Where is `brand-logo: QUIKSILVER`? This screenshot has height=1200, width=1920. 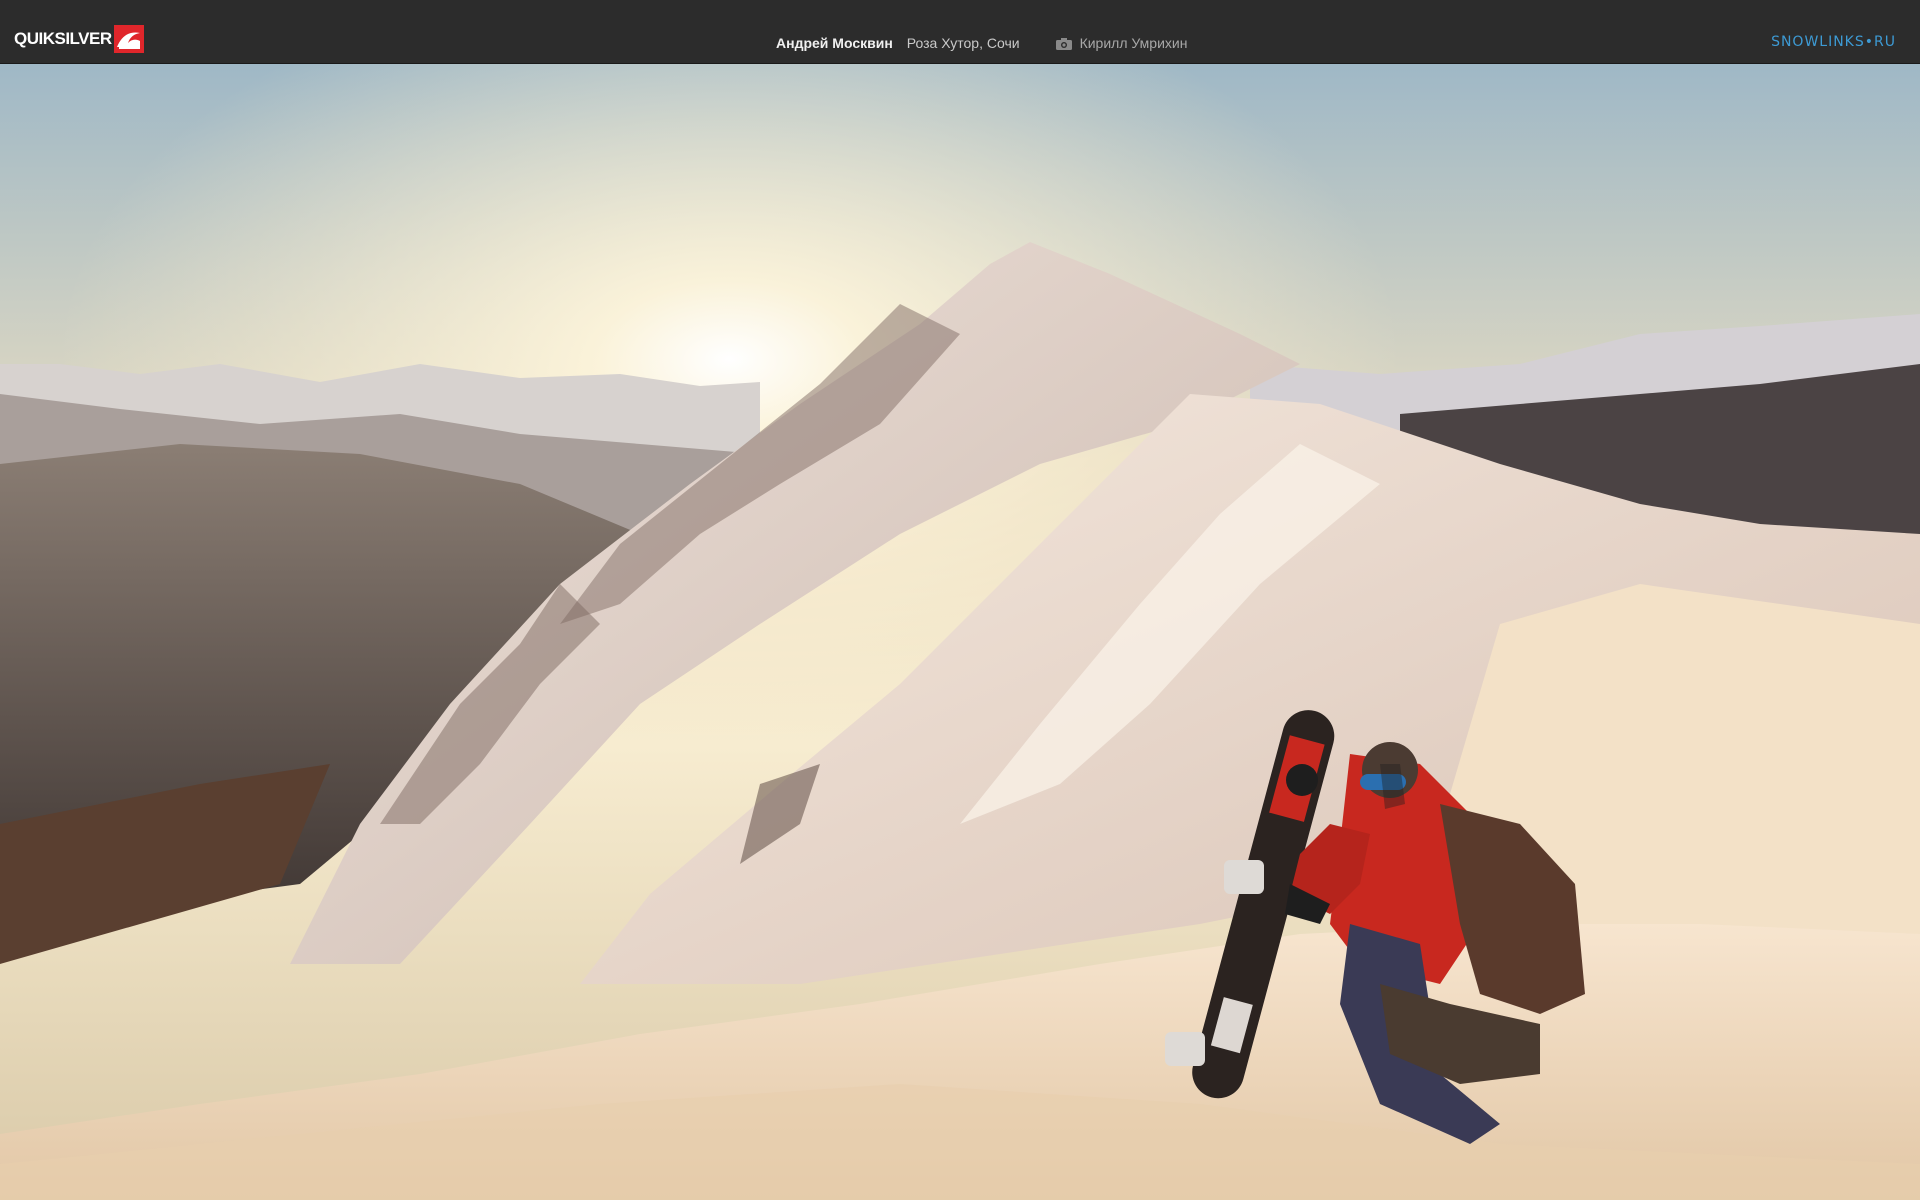 brand-logo: QUIKSILVER is located at coordinates (79, 39).